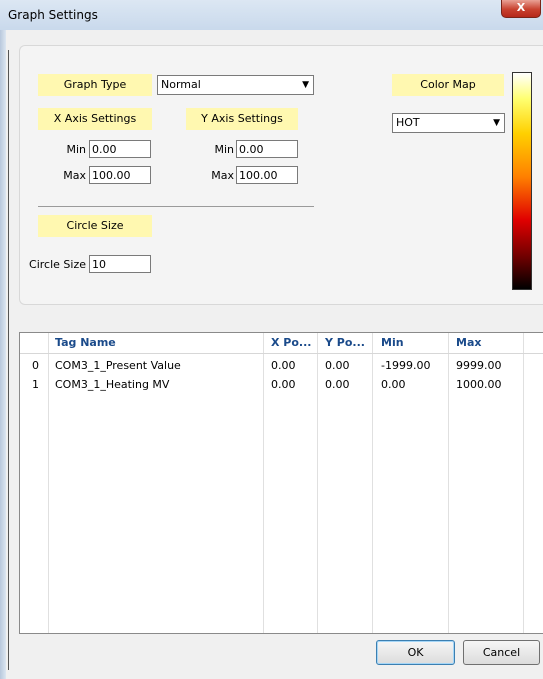 Image resolution: width=543 pixels, height=679 pixels. Describe the element at coordinates (4, 354) in the screenshot. I see `window-left-border` at that location.